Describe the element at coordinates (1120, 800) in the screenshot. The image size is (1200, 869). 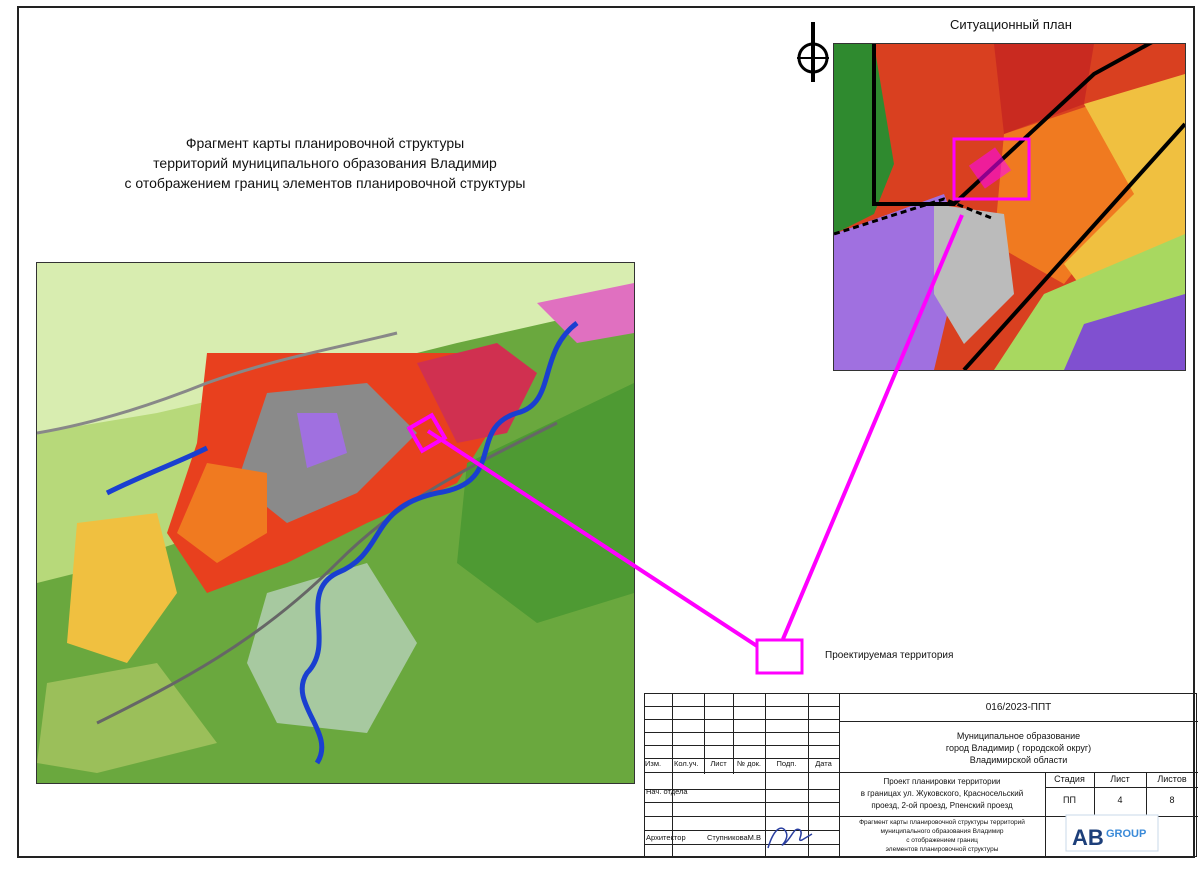
I see `sheet-value: 4` at that location.